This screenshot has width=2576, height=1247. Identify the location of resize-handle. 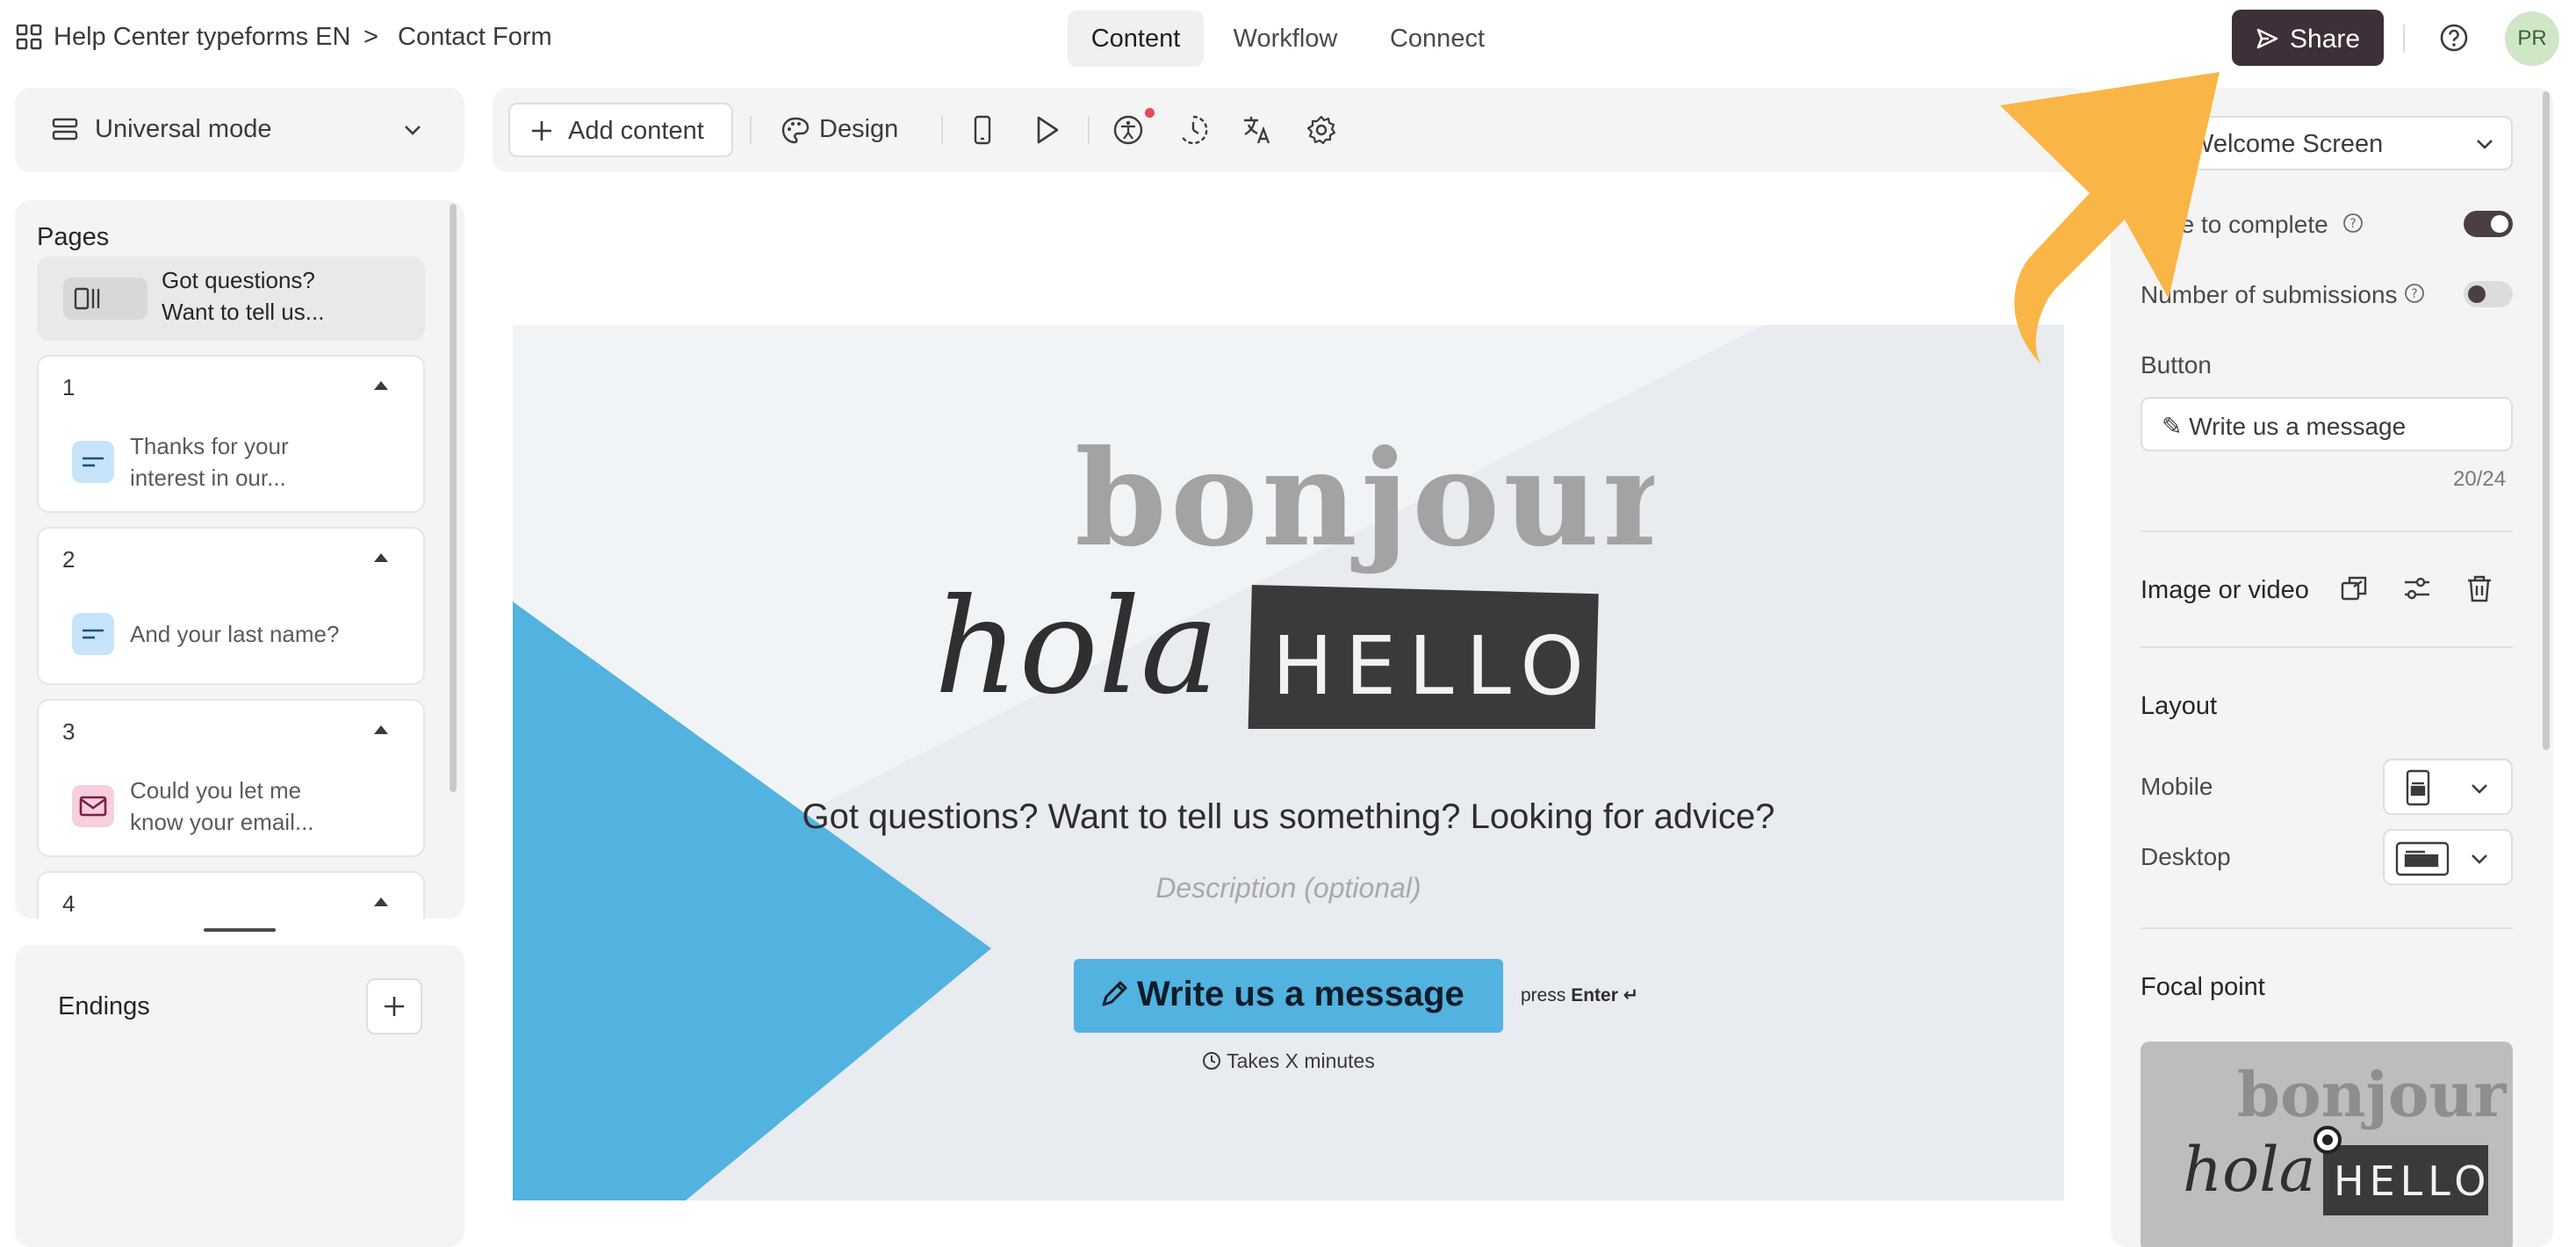
(240, 930).